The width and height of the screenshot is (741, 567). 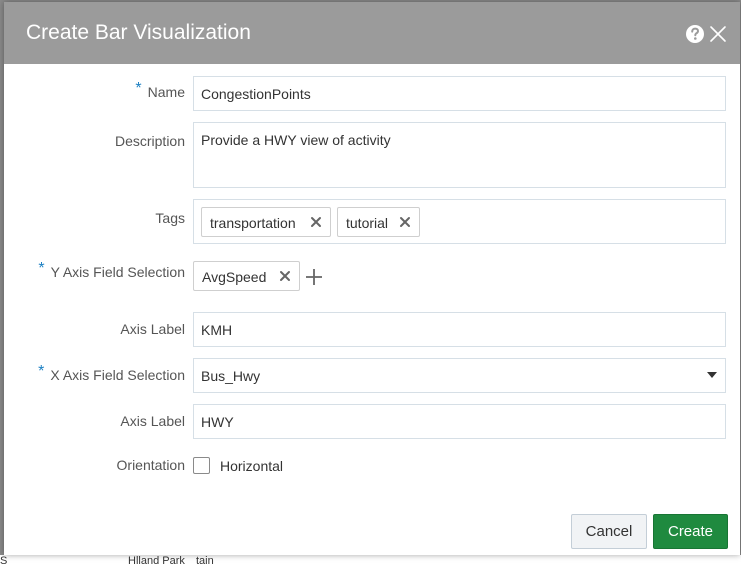 I want to click on tag-chip-tutorial: tutorial, so click(x=378, y=222).